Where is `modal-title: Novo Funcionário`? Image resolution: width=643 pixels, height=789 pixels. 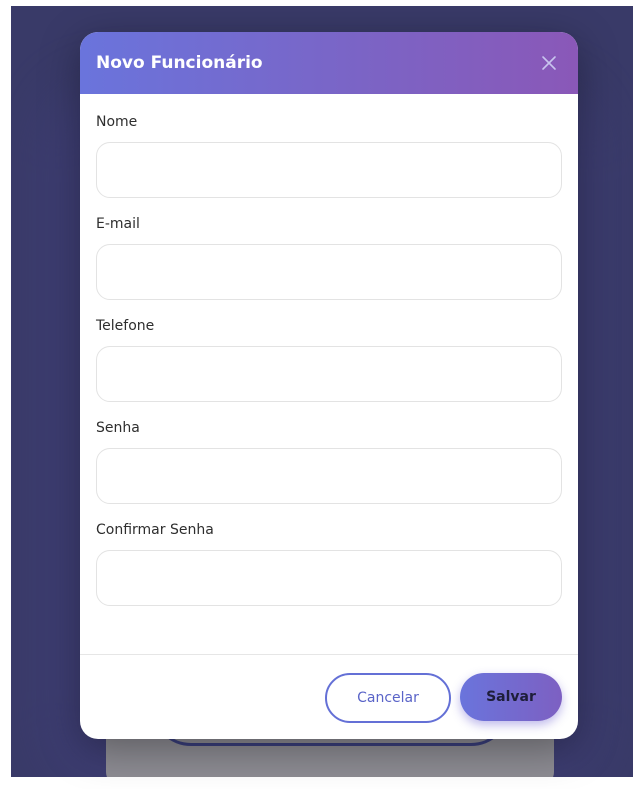 modal-title: Novo Funcionário is located at coordinates (179, 63).